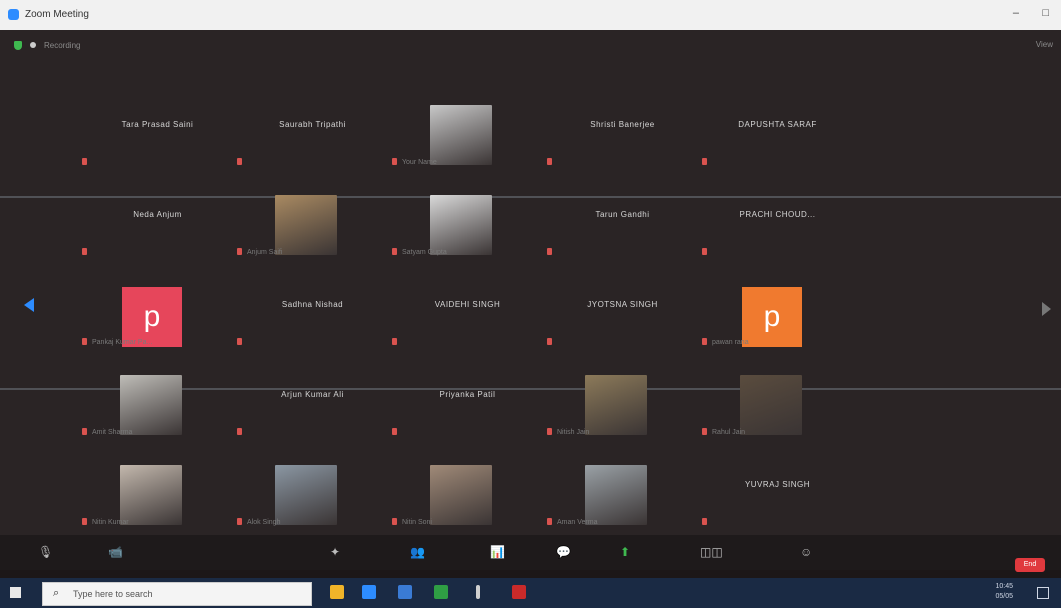  Describe the element at coordinates (419, 162) in the screenshot. I see `participant-label: Your Name` at that location.